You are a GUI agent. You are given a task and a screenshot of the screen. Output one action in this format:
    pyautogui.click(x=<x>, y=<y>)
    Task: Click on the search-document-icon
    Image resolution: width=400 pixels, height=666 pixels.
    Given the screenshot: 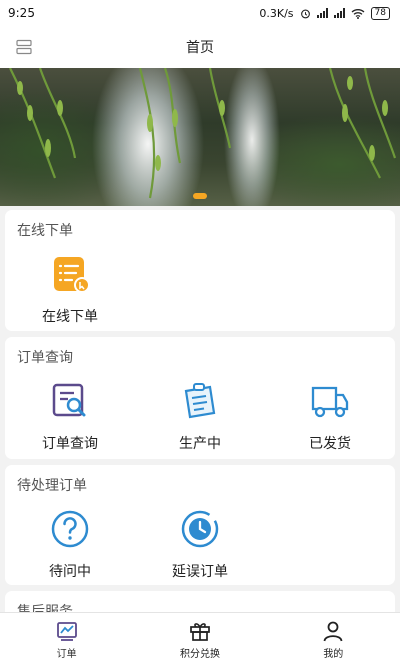 What is the action you would take?
    pyautogui.click(x=69, y=400)
    